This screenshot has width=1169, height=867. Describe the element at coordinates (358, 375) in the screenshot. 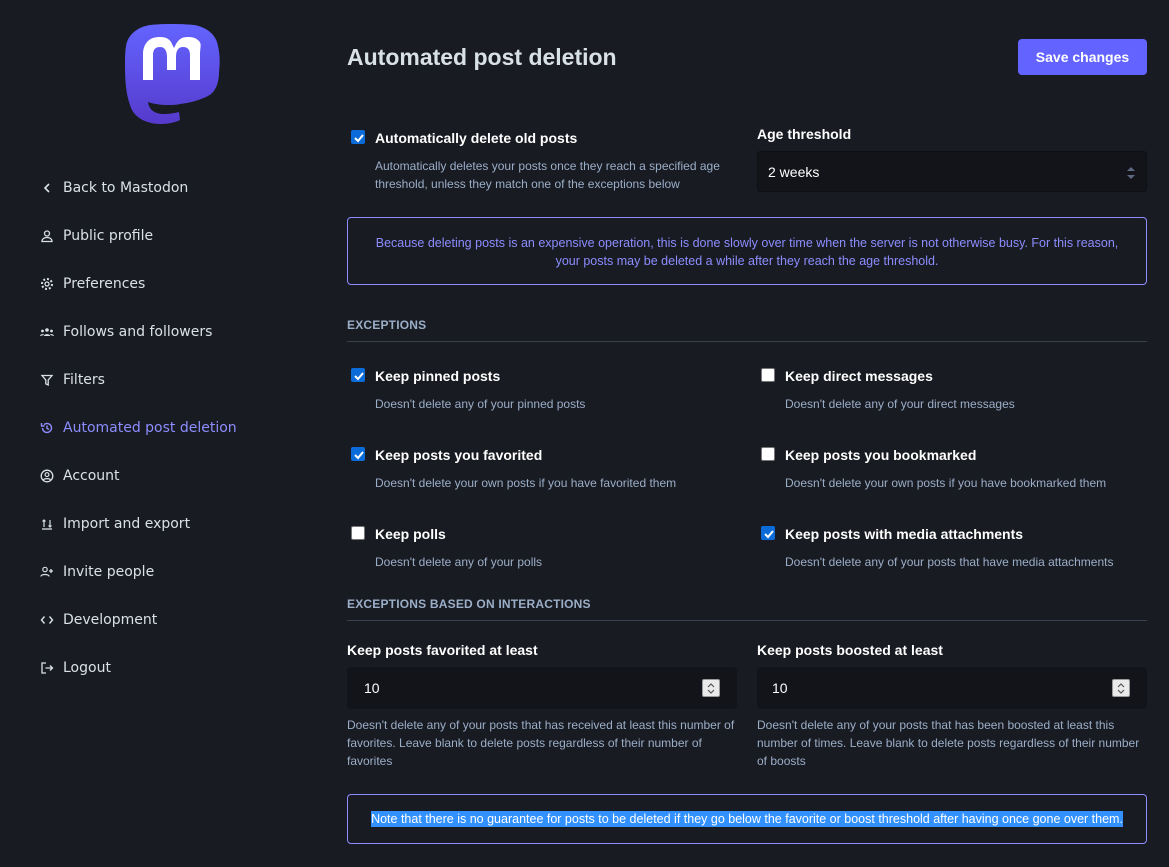

I see `keep-pinned-checkbox` at that location.